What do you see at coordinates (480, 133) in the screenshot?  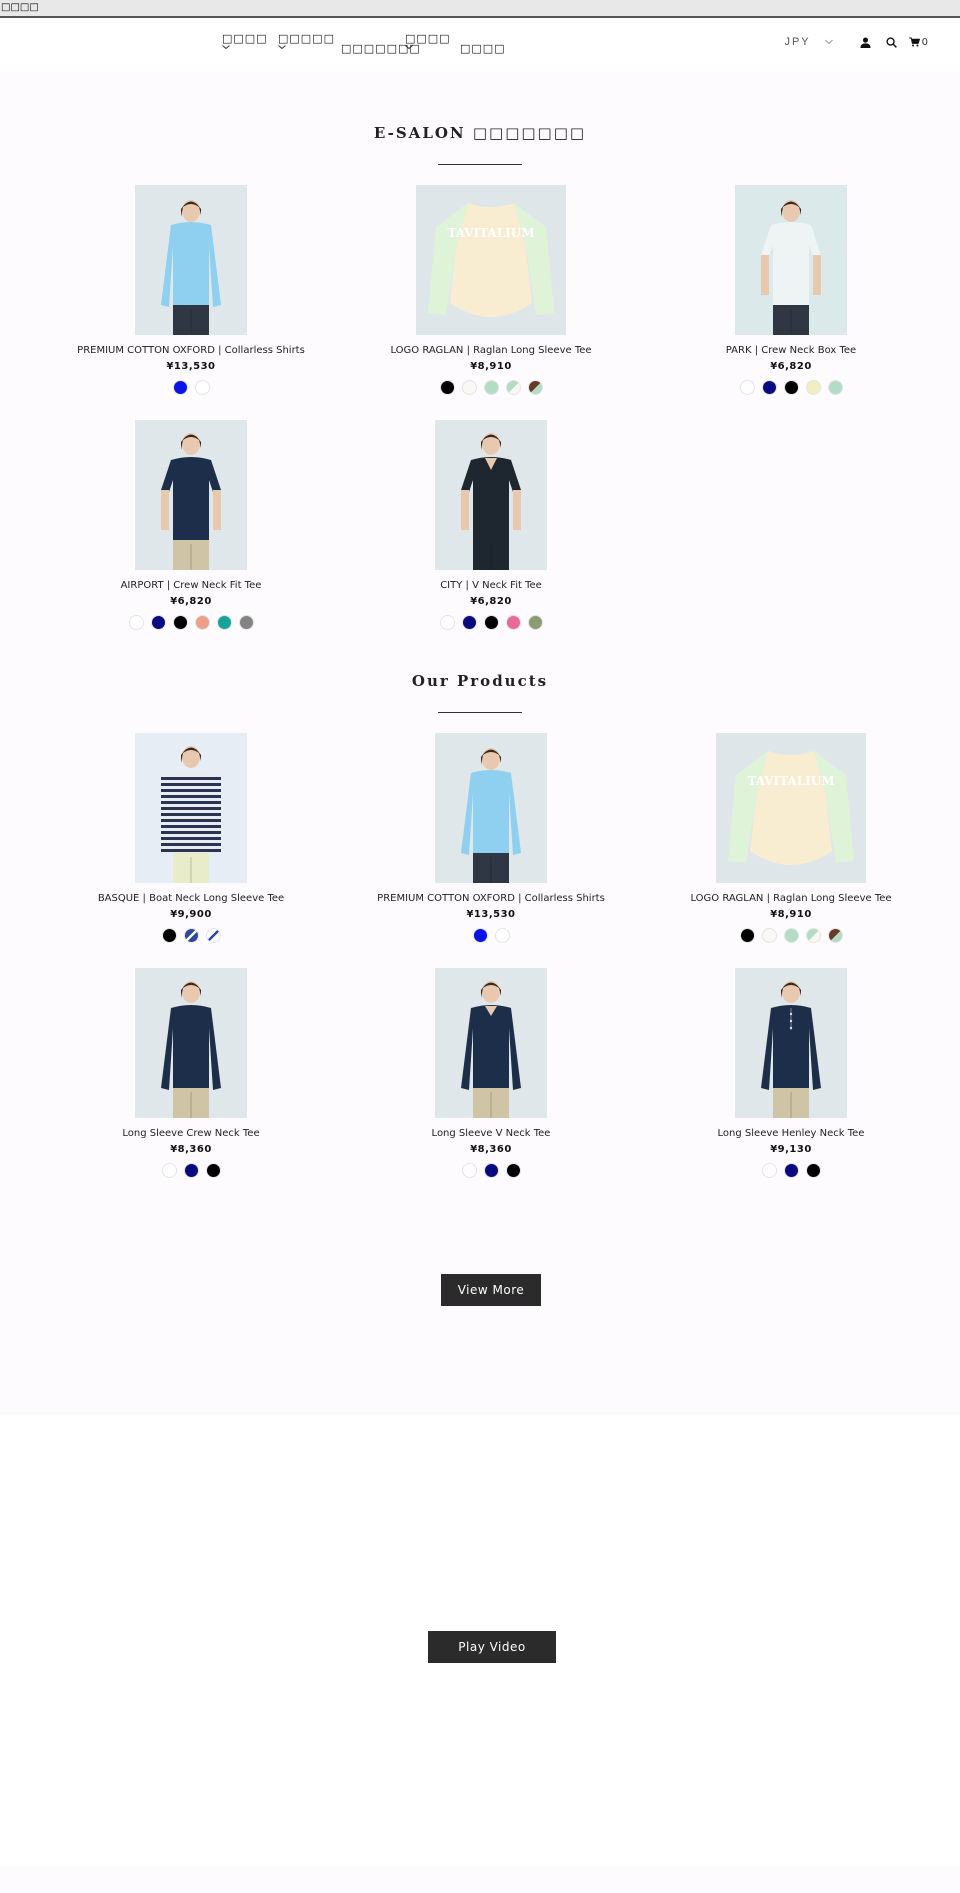 I see `section-title: E-SALON □□□□□□□` at bounding box center [480, 133].